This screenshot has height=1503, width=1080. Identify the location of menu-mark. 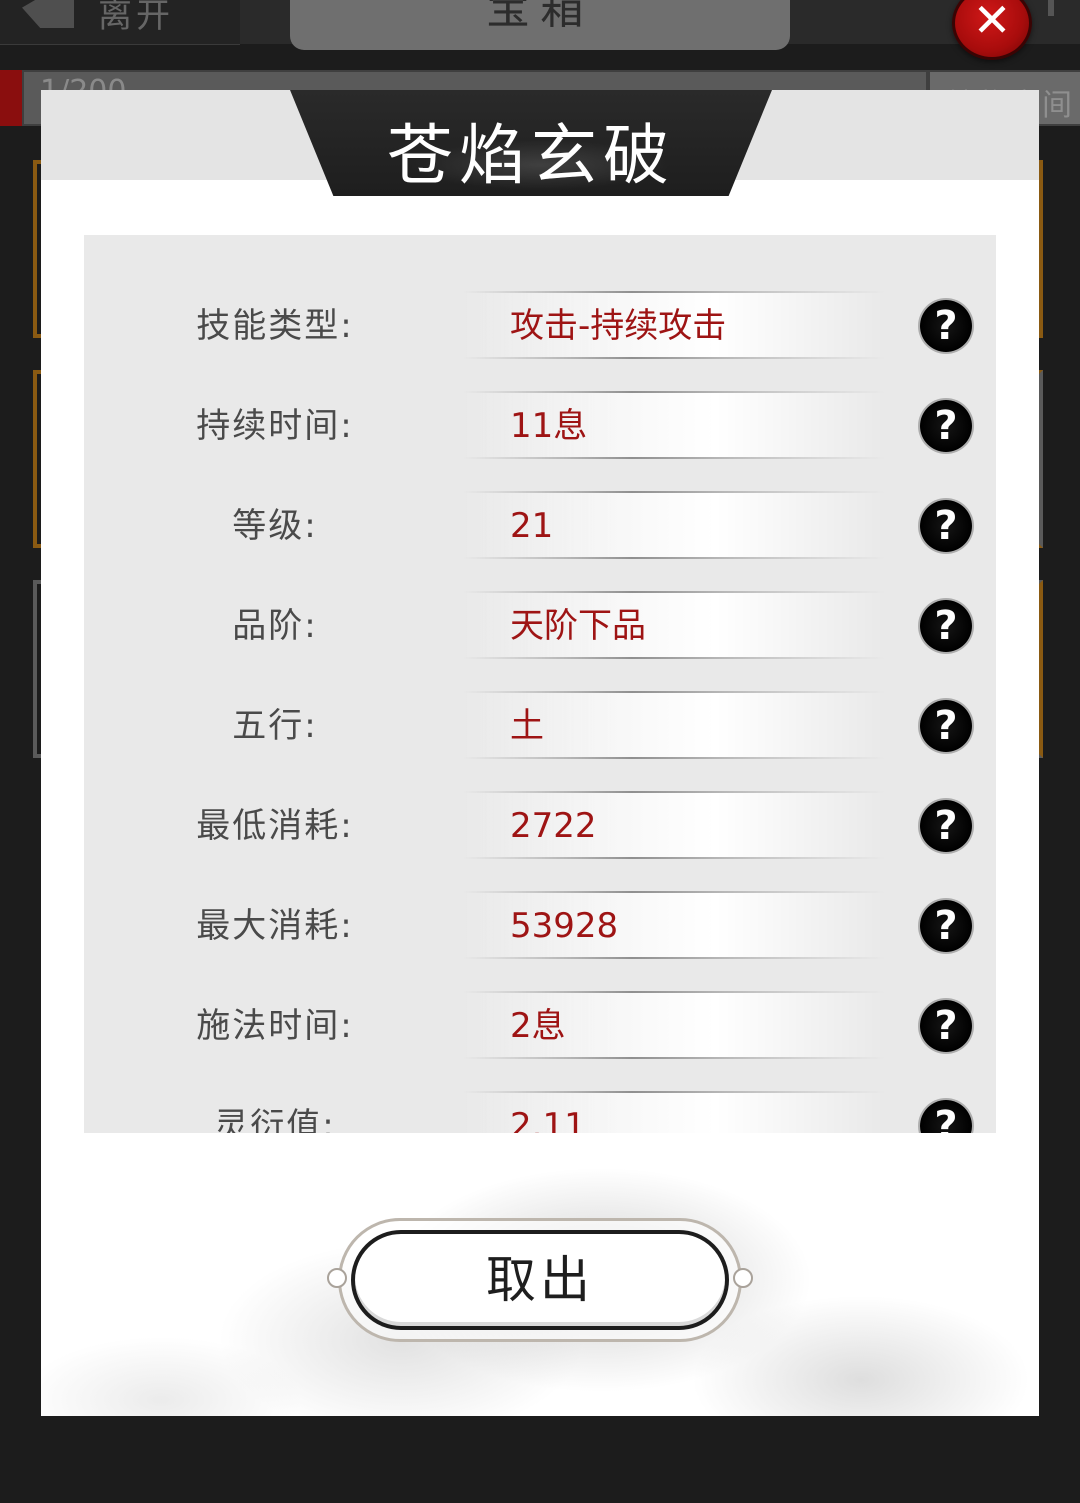
(1051, 8).